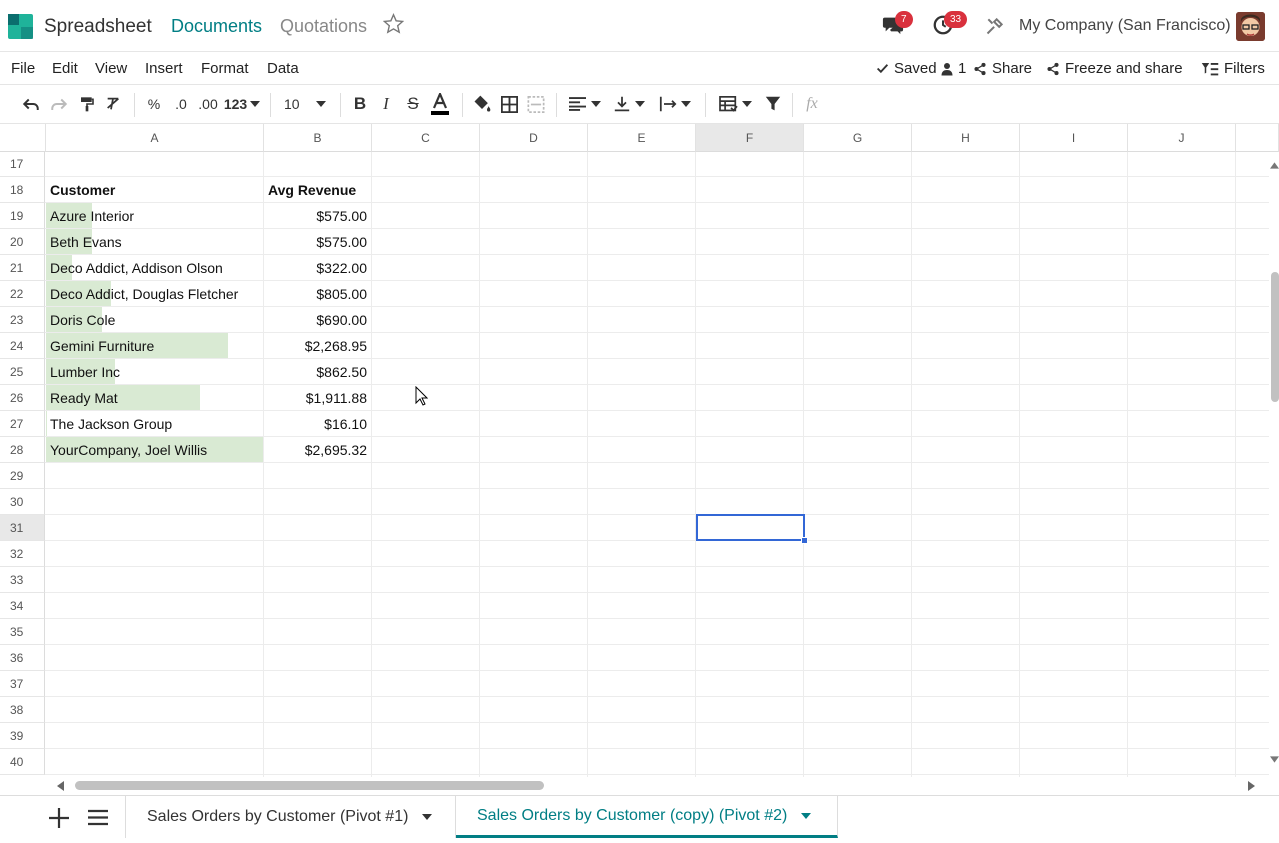  I want to click on row-header-17: 17, so click(22, 164).